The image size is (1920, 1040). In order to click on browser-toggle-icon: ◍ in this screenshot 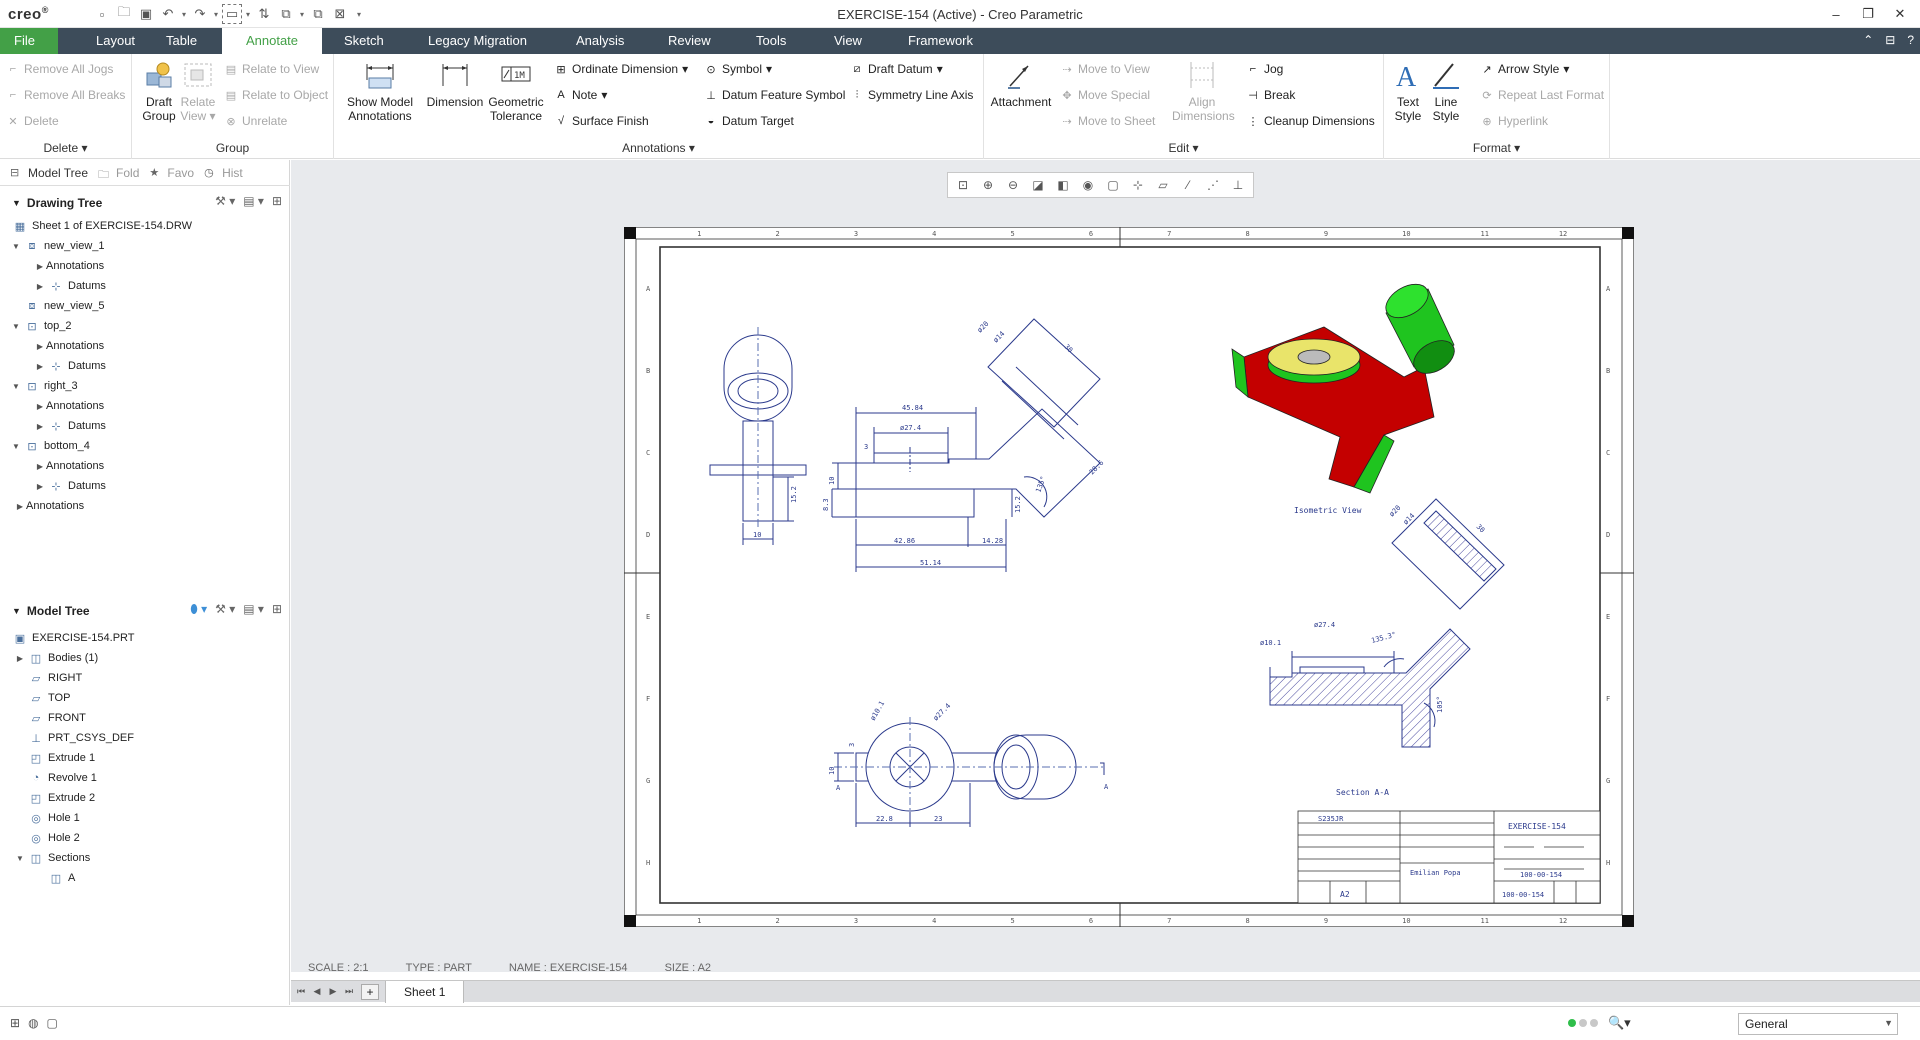, I will do `click(33, 1023)`.